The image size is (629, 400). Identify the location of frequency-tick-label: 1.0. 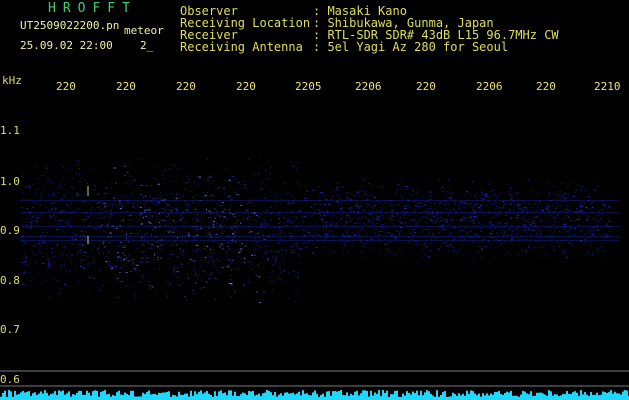
(10, 181).